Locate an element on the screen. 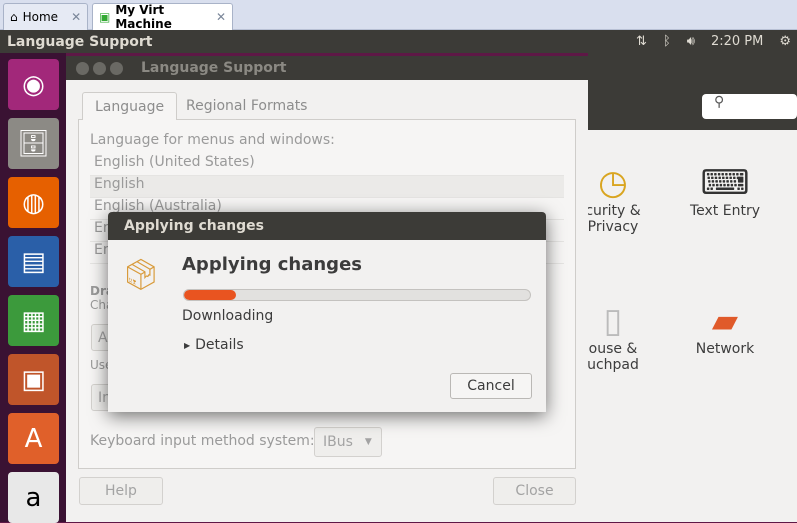 Image resolution: width=797 pixels, height=523 pixels. vm-icon: ▣ is located at coordinates (105, 17).